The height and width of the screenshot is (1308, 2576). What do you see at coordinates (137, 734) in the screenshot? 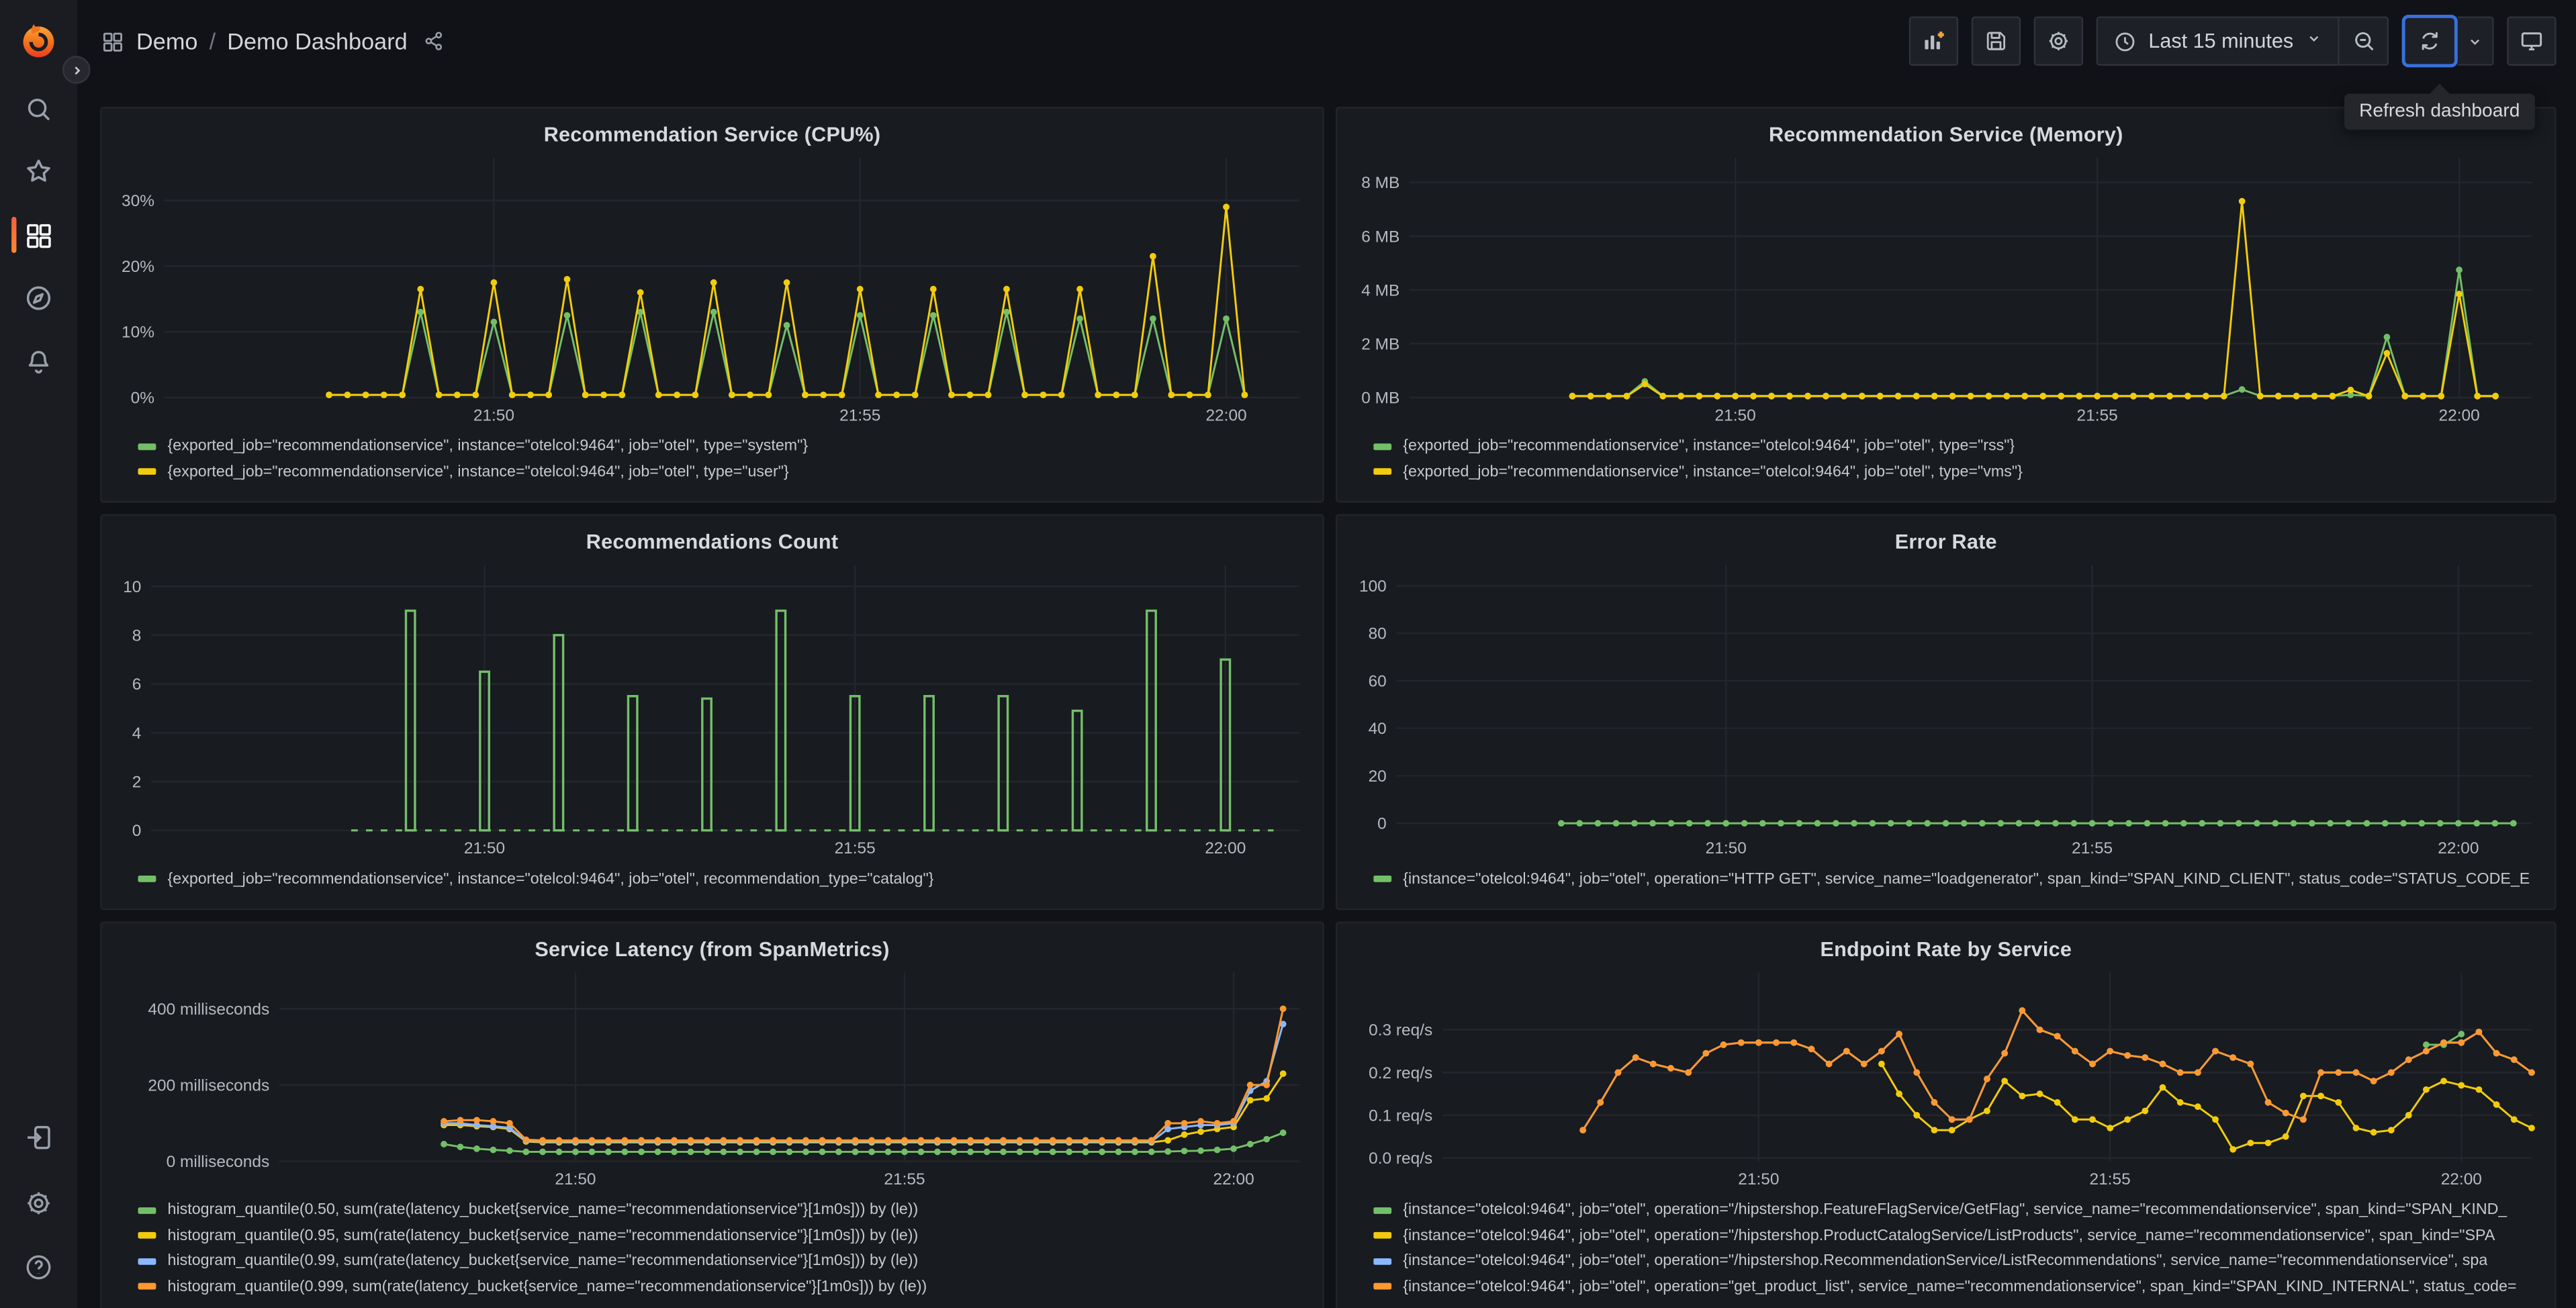
I see `svg-text: 4` at bounding box center [137, 734].